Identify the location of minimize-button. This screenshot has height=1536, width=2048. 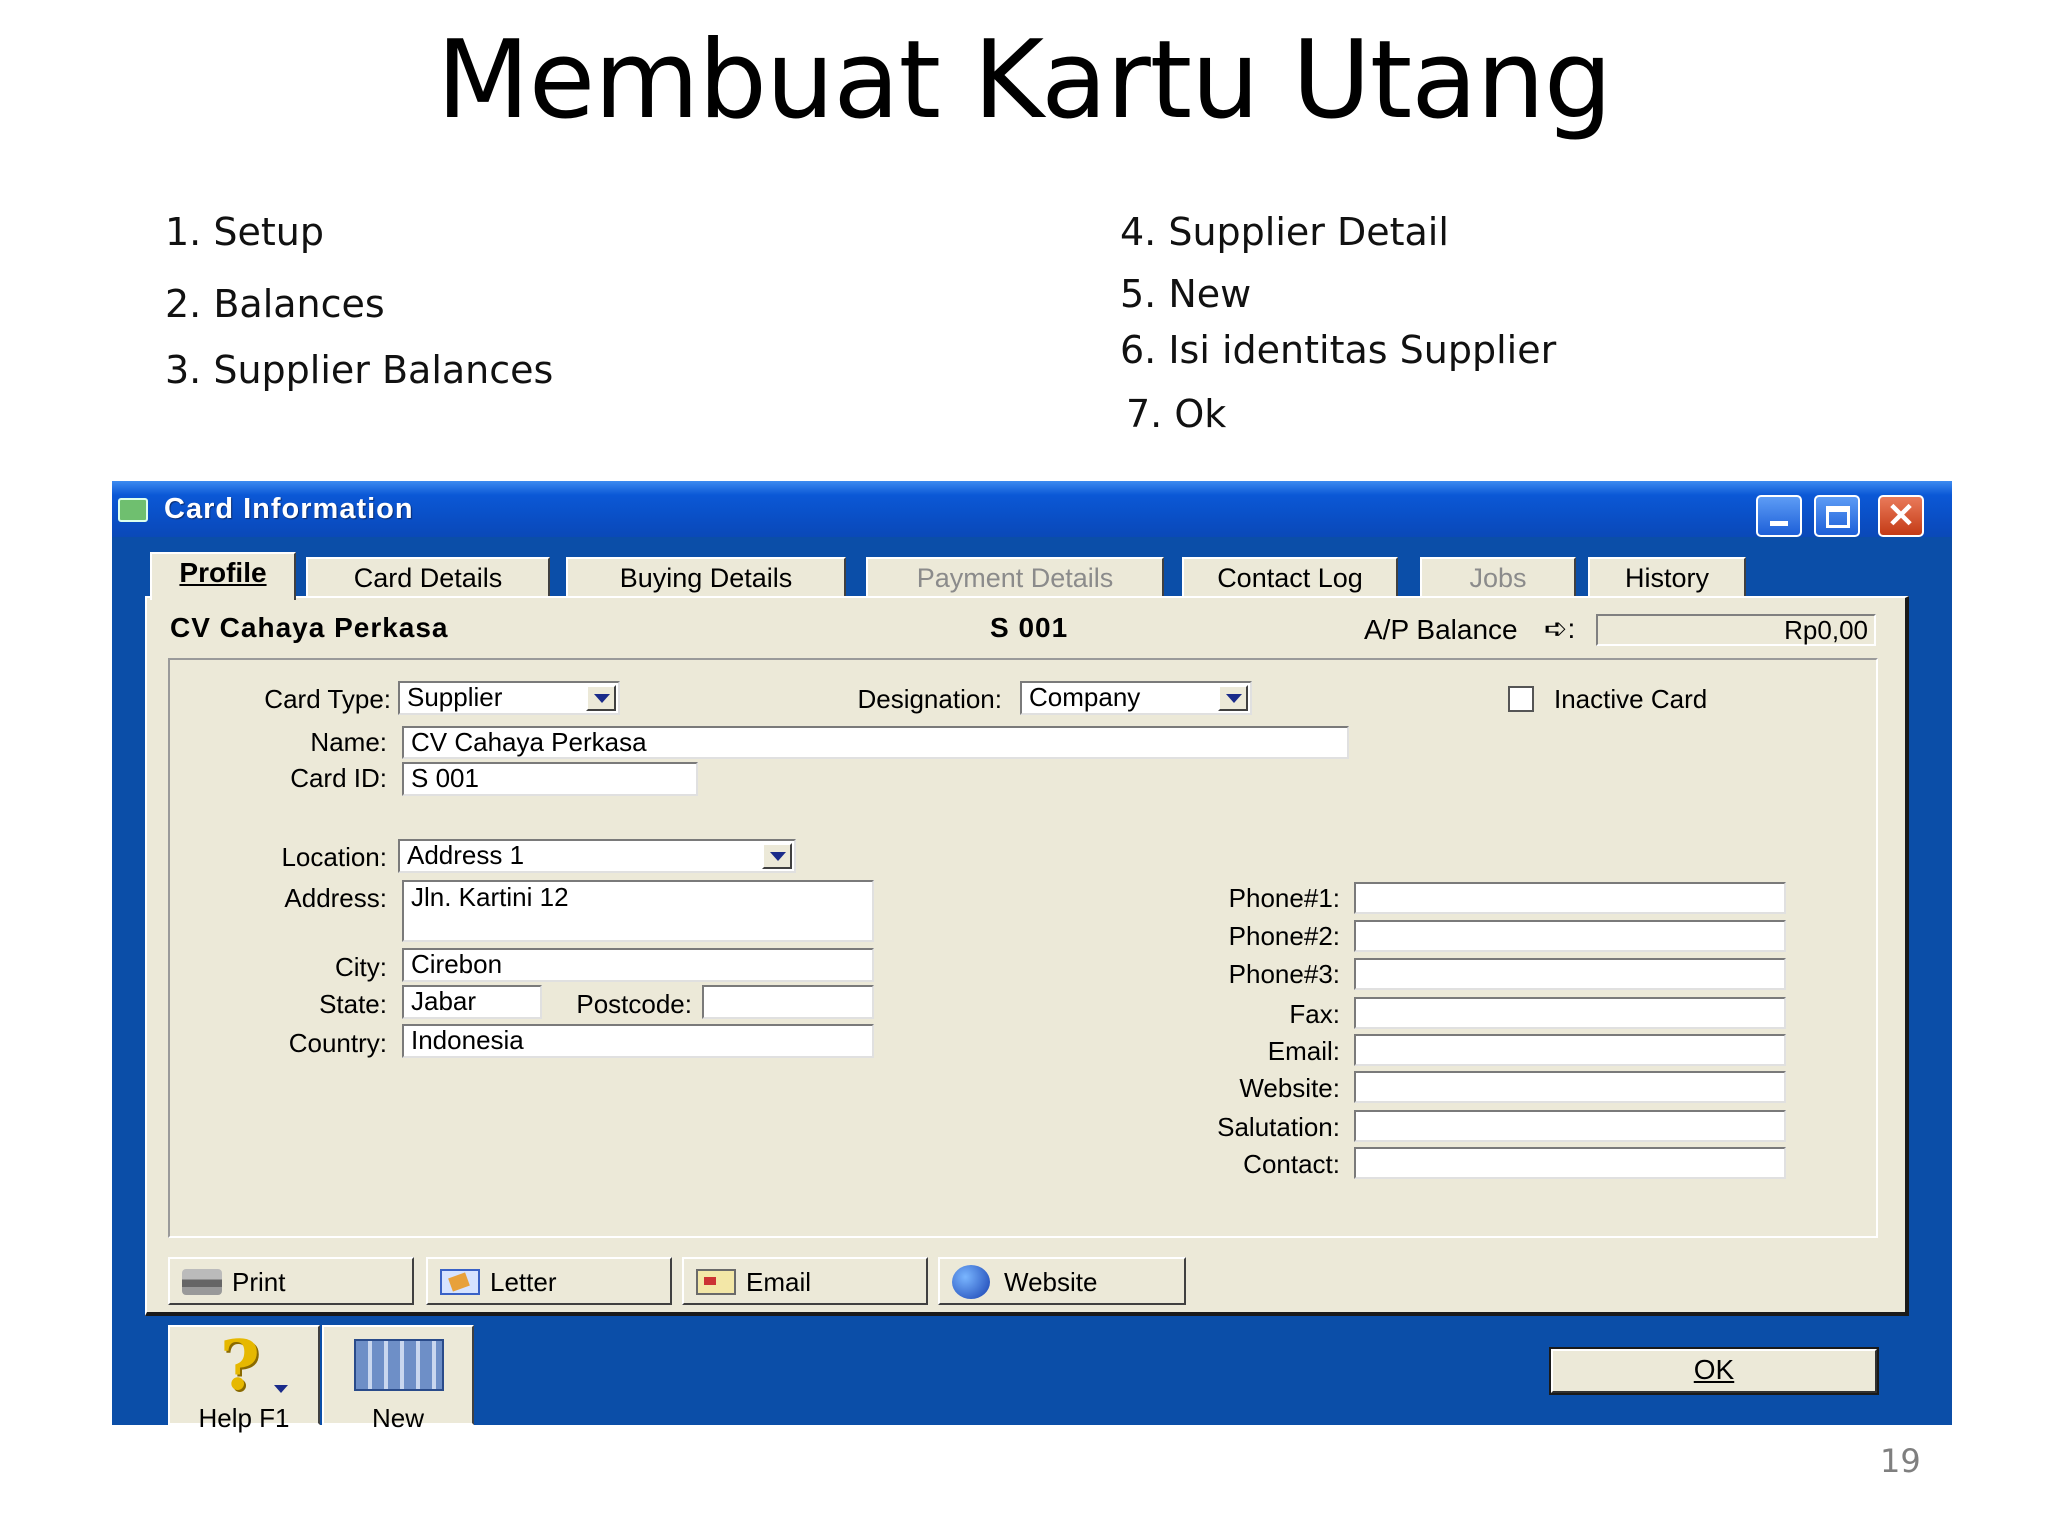
(1779, 516).